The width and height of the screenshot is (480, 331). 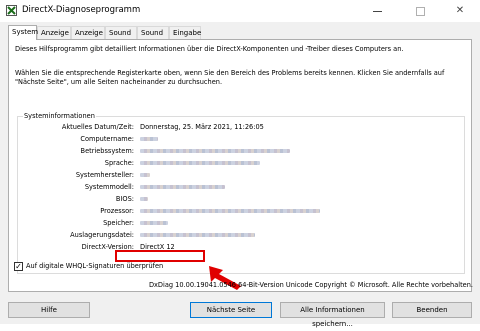 What do you see at coordinates (23, 32) in the screenshot?
I see `tab-system: System` at bounding box center [23, 32].